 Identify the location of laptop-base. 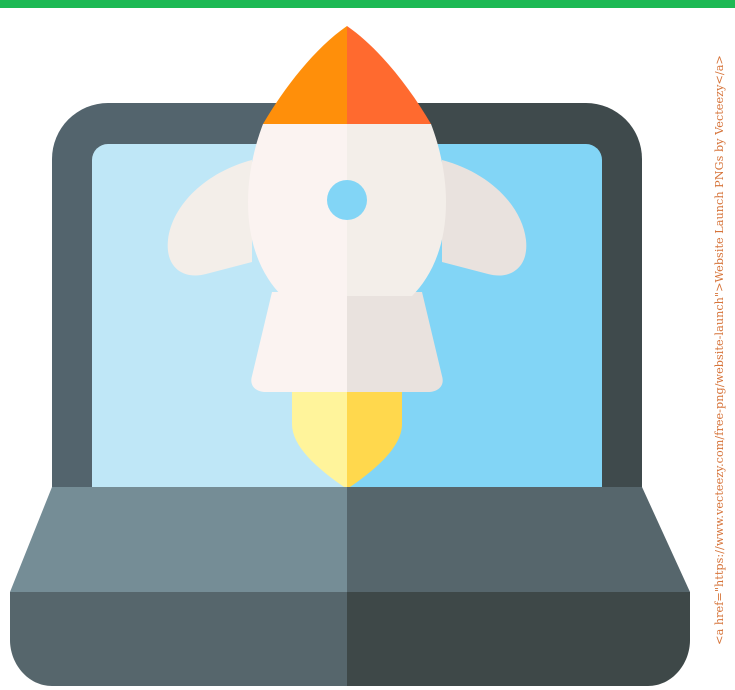
(350, 639).